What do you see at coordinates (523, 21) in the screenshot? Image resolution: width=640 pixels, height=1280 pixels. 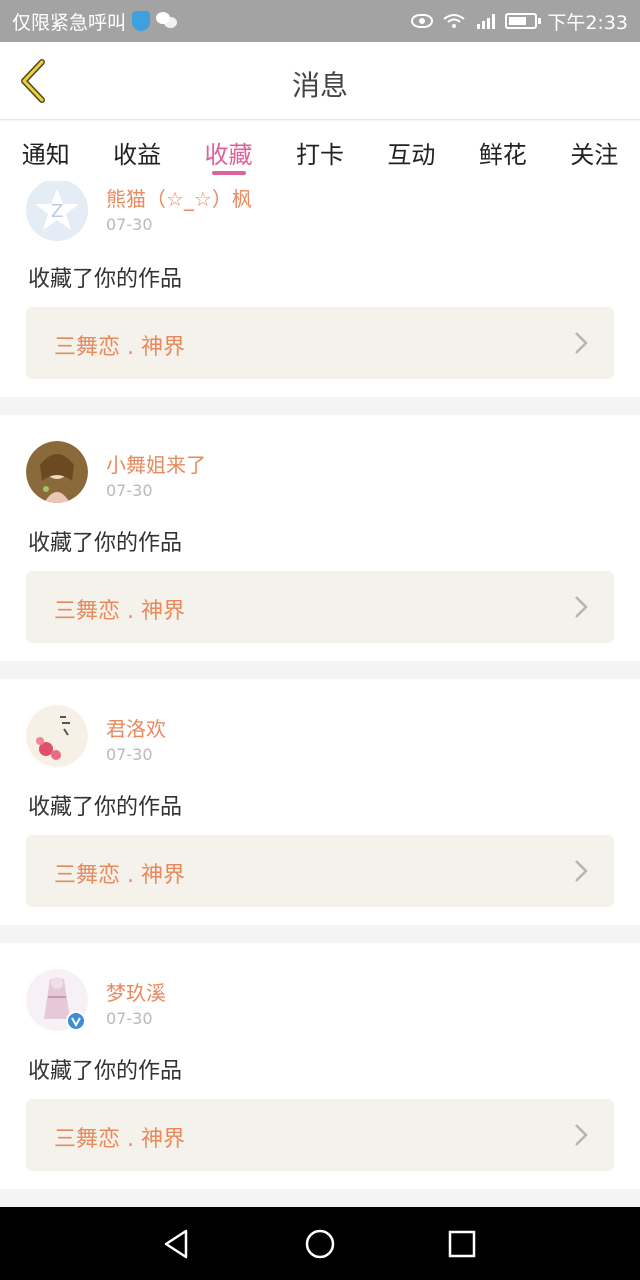 I see `battery-icon` at bounding box center [523, 21].